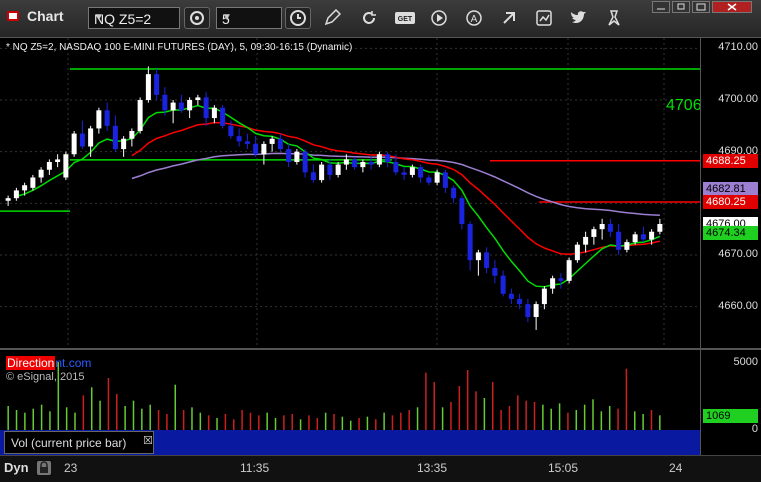  What do you see at coordinates (614, 18) in the screenshot?
I see `ribbon-icon` at bounding box center [614, 18].